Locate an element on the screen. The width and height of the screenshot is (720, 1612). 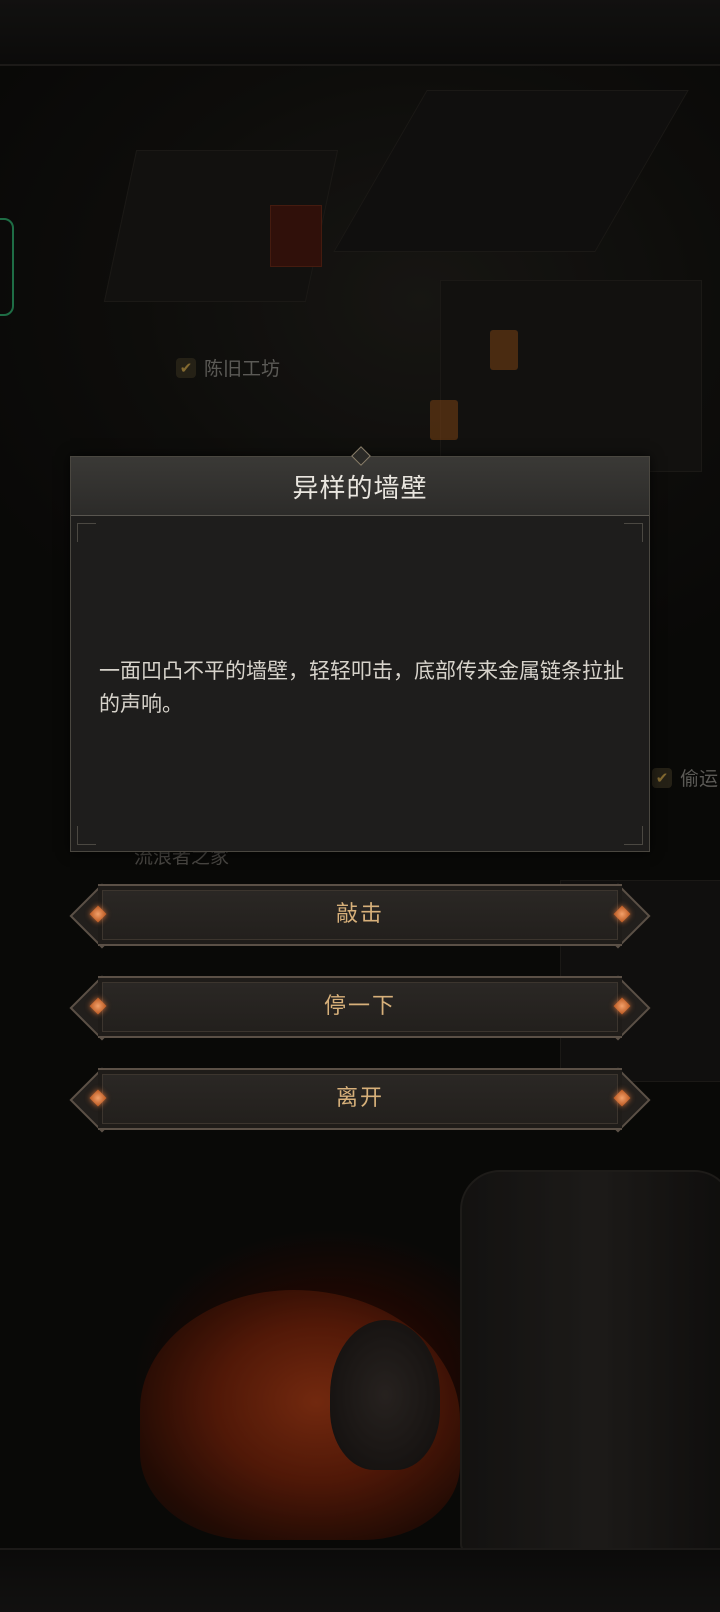
dialog-body-text: 一面凹凸不平的墙壁，轻轻叩击，底部传来金属链条拉扯的声响。 is located at coordinates (361, 687).